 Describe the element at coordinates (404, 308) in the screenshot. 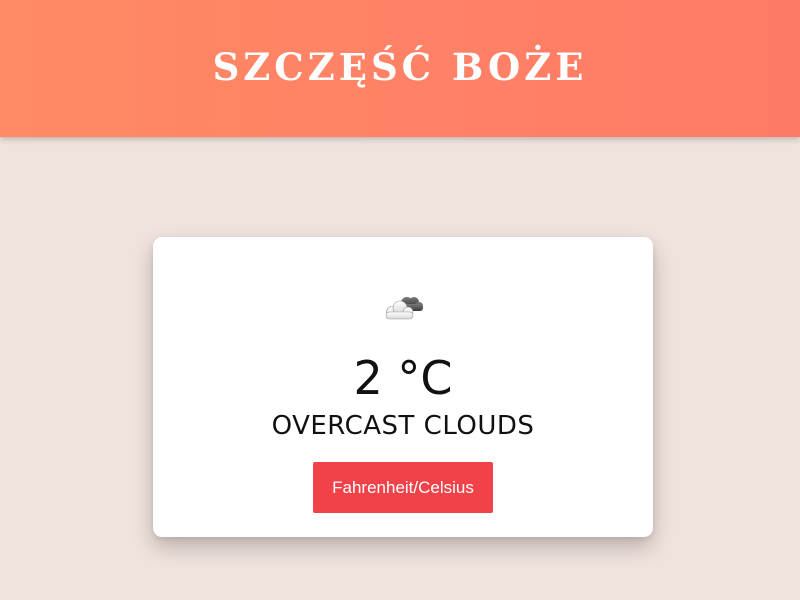

I see `cloud-icon` at that location.